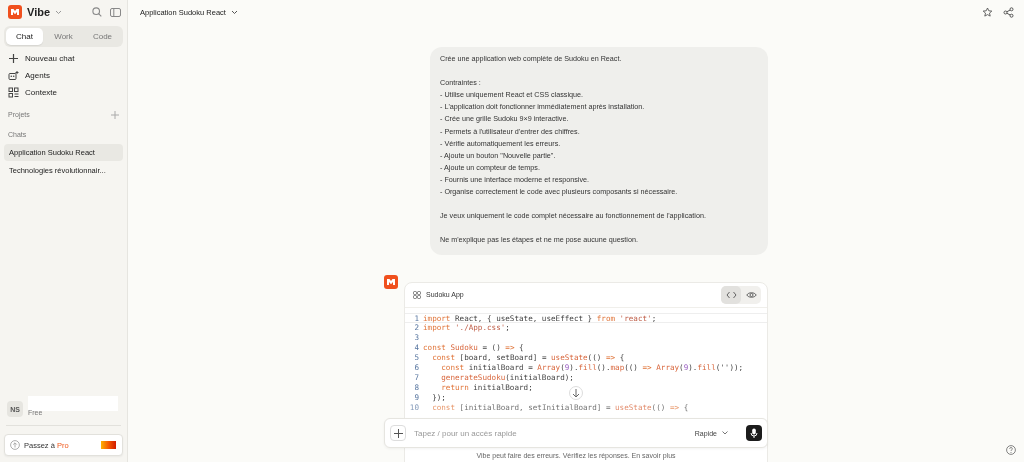 Image resolution: width=1024 pixels, height=462 pixels. I want to click on microphone-icon, so click(754, 433).